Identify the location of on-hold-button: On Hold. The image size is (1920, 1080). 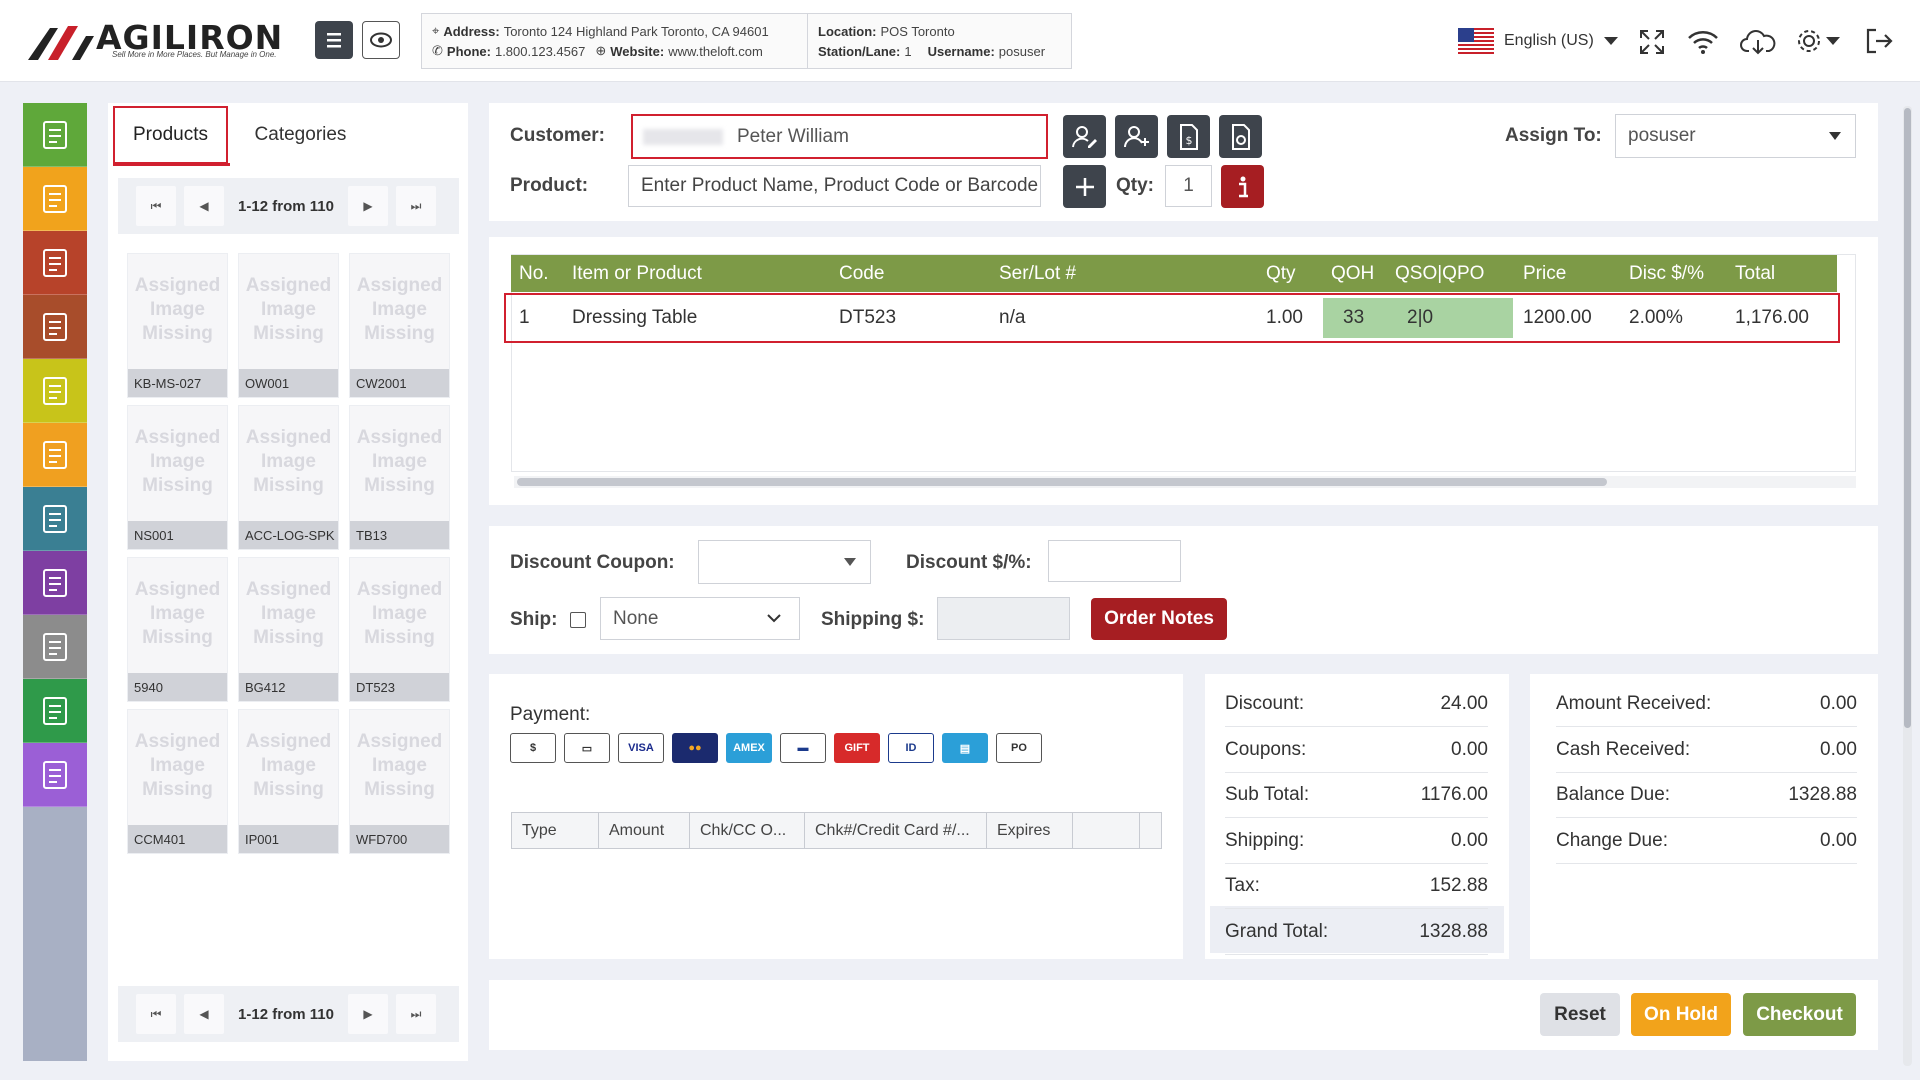
(1681, 1014).